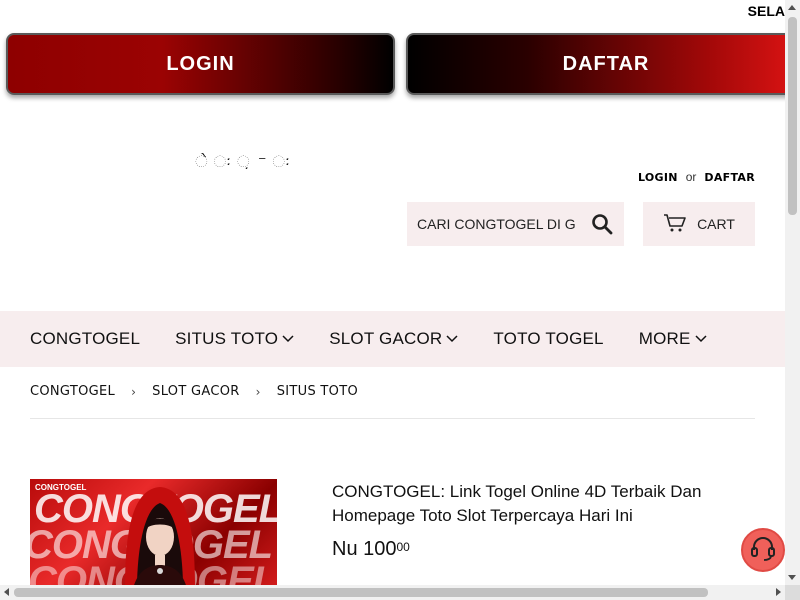 Image resolution: width=800 pixels, height=600 pixels. What do you see at coordinates (317, 391) in the screenshot?
I see `breadcrumb-item: SITUS TOTO` at bounding box center [317, 391].